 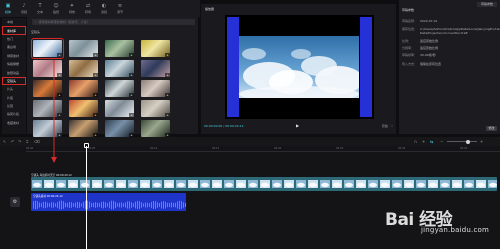 I want to click on select-cursor-icon: ↖, so click(x=4, y=141).